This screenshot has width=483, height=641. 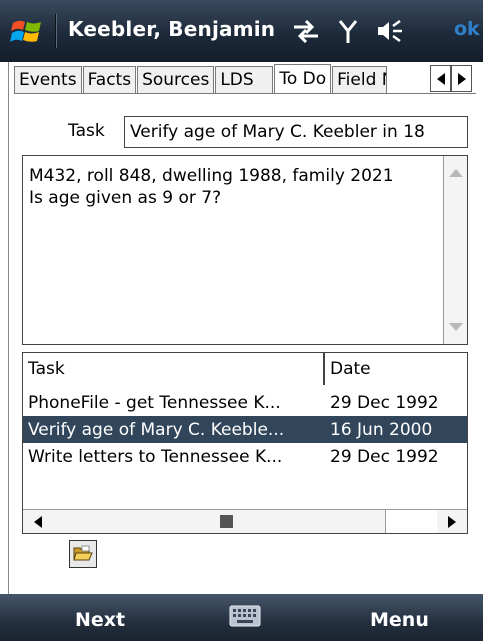 I want to click on task-input: Verify age of Mary C. Keebler in 18, so click(x=296, y=132).